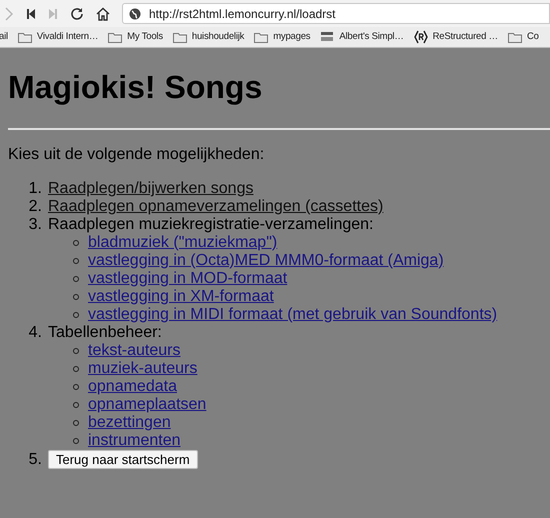 The image size is (550, 518). I want to click on bookmark: huishoudelijk, so click(208, 37).